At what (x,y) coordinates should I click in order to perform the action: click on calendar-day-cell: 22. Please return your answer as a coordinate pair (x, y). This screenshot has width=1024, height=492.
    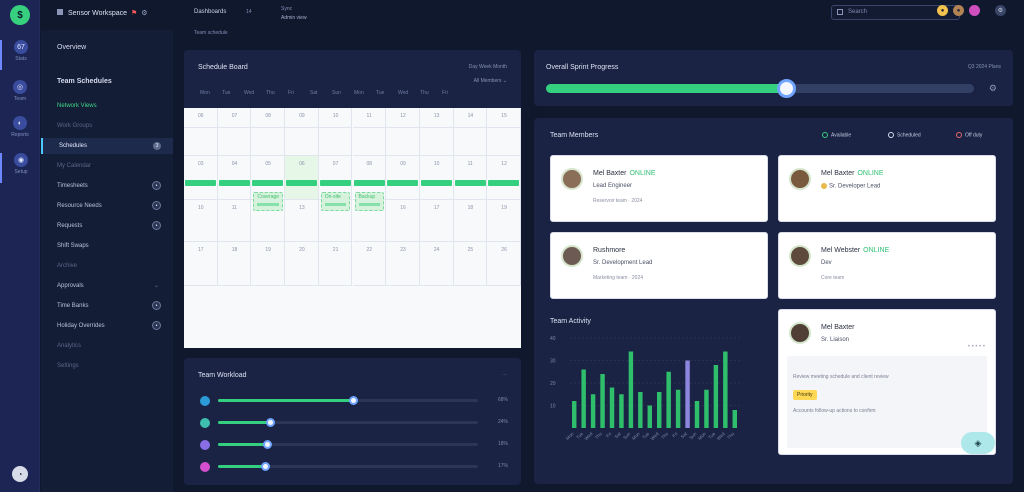
    Looking at the image, I should click on (369, 264).